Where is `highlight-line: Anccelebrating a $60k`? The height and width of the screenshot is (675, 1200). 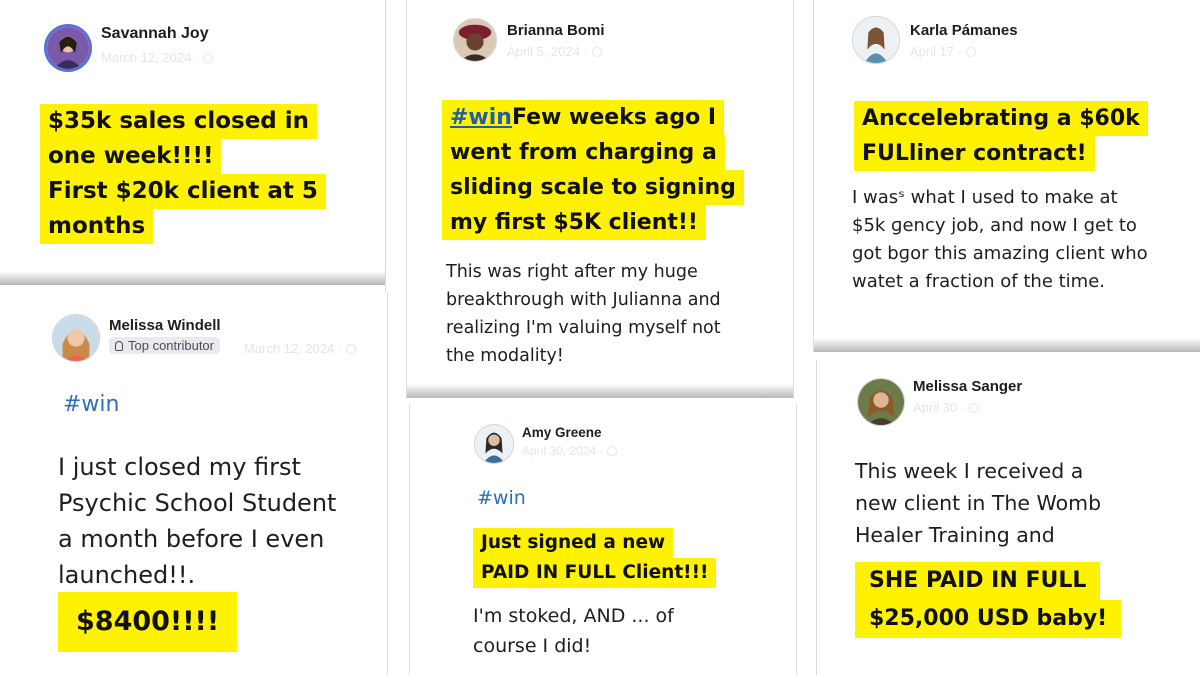 highlight-line: Anccelebrating a $60k is located at coordinates (1001, 118).